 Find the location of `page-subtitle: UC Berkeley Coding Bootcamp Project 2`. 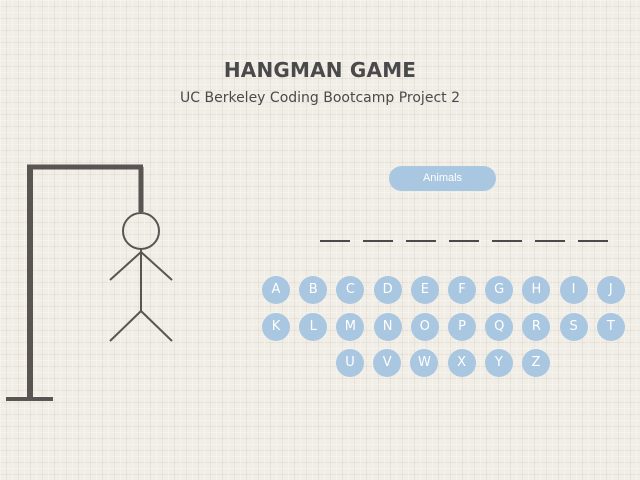

page-subtitle: UC Berkeley Coding Bootcamp Project 2 is located at coordinates (320, 98).